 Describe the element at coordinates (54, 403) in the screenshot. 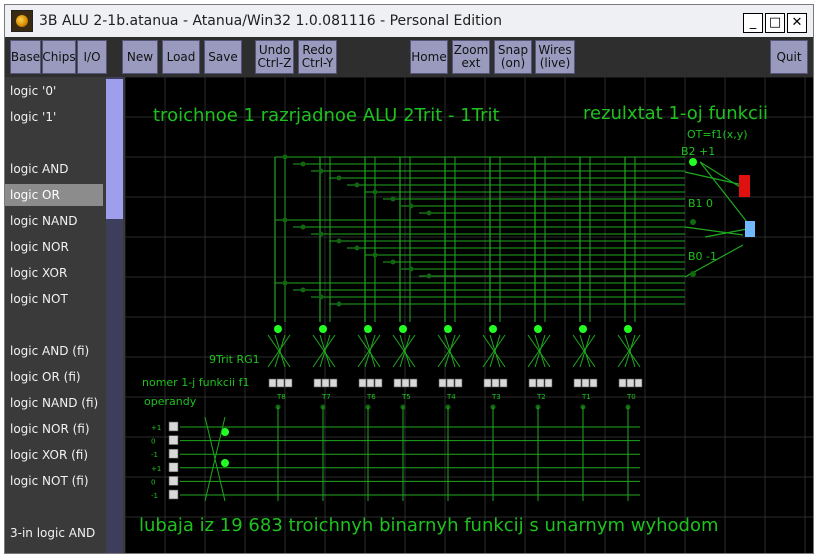

I see `library-item-logic-nand-fi: logic NAND (fi)` at that location.